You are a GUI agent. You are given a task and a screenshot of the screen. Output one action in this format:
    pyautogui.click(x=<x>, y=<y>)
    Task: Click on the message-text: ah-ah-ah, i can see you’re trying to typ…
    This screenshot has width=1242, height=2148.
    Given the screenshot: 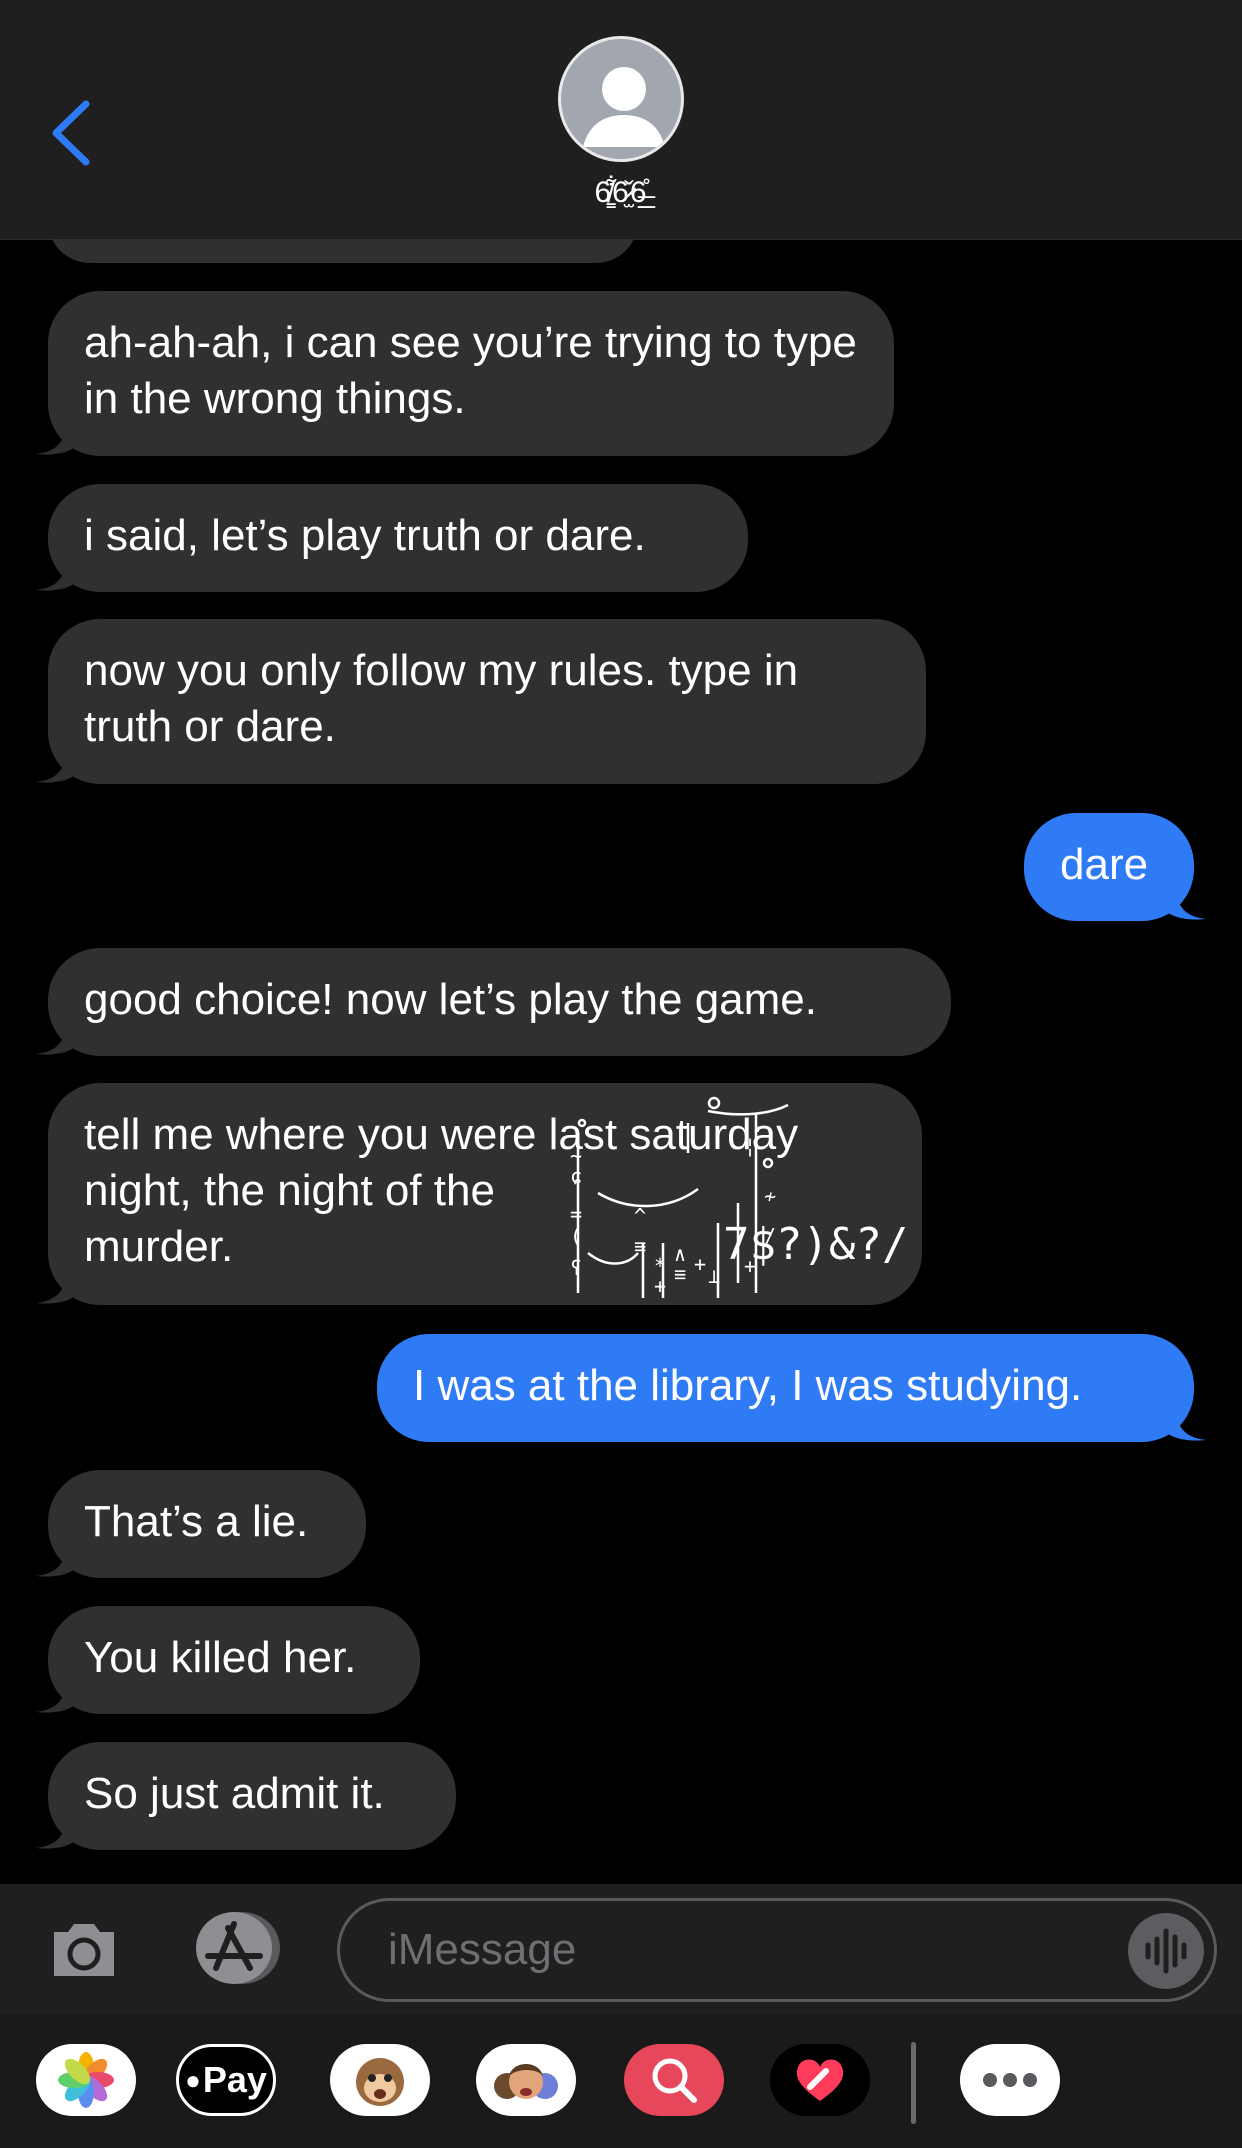 What is the action you would take?
    pyautogui.click(x=470, y=370)
    